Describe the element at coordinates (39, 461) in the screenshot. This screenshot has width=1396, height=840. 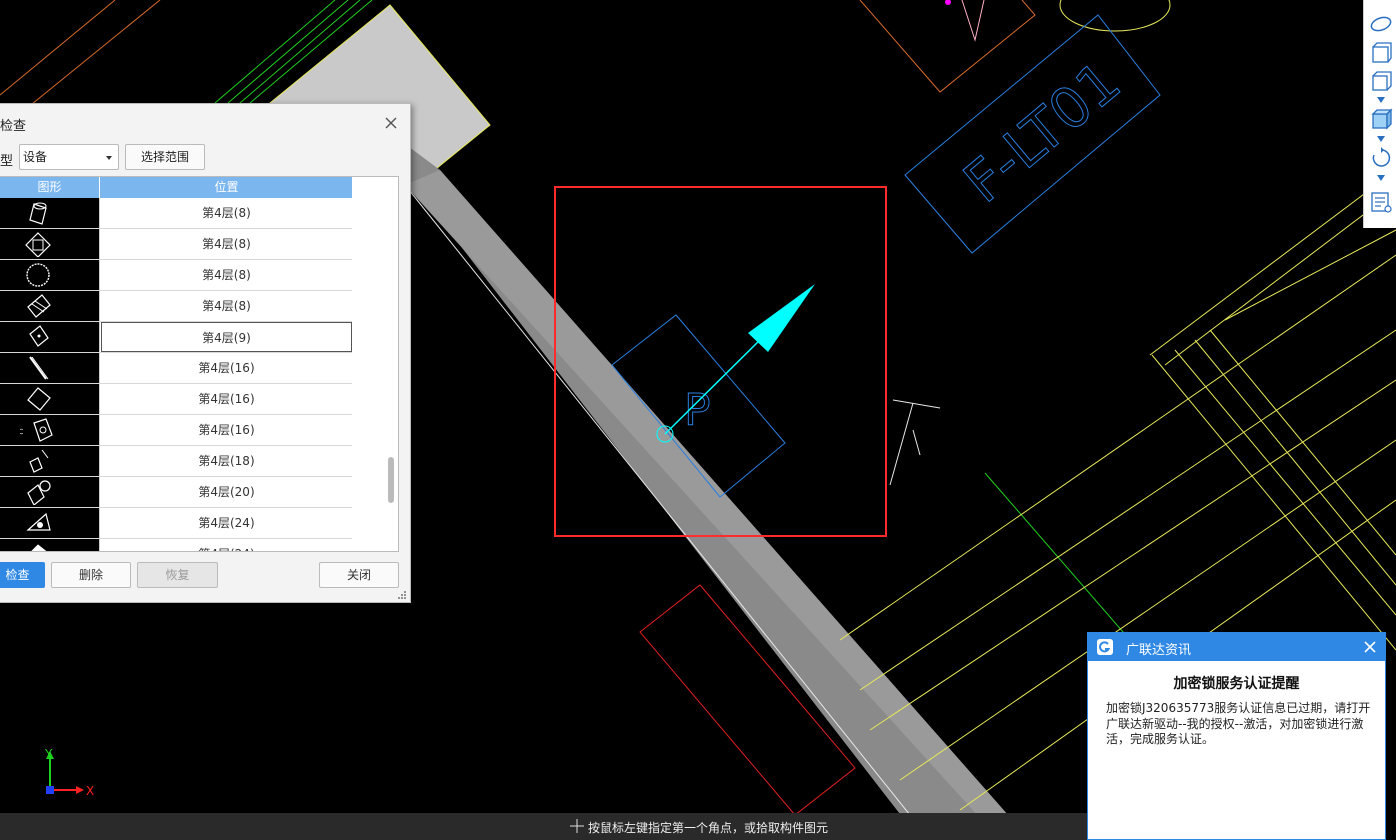
I see `small-diamond-icon` at that location.